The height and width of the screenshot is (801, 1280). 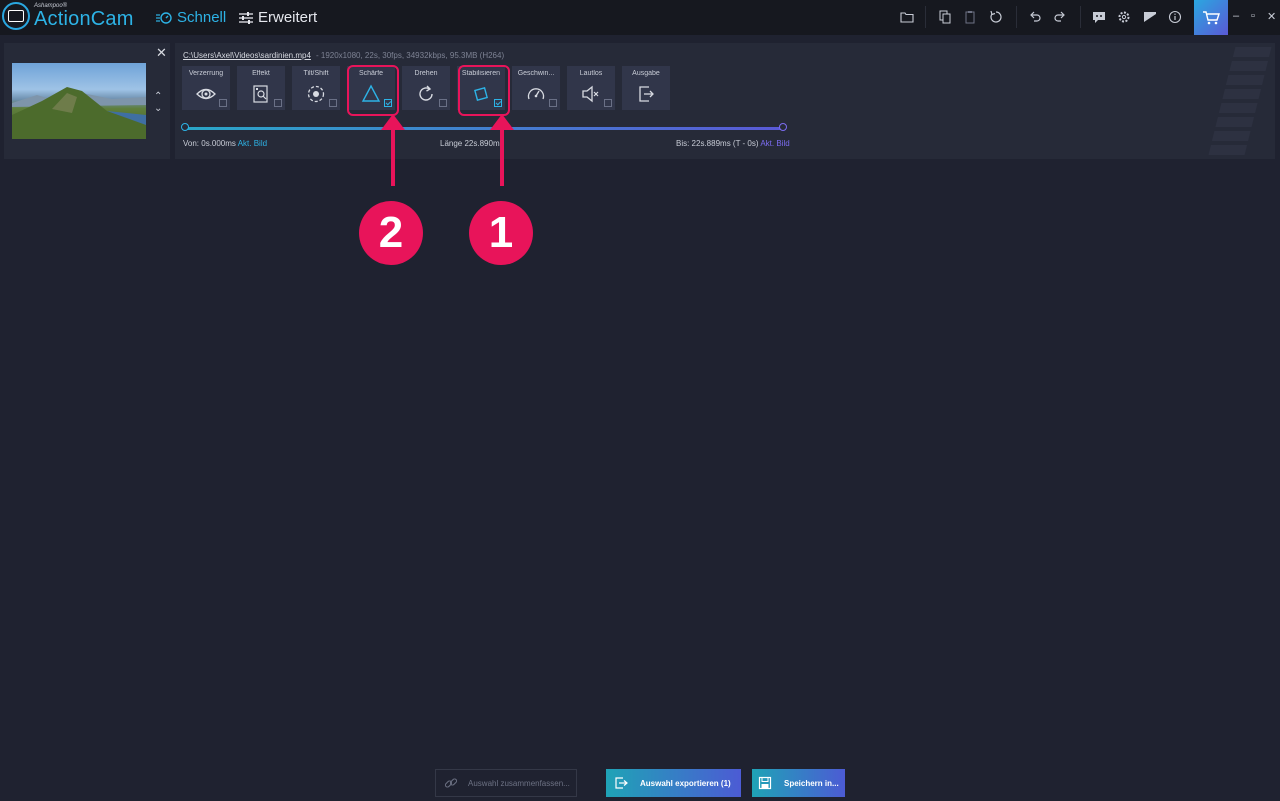 What do you see at coordinates (206, 73) in the screenshot?
I see `tool-label: Verzerrung` at bounding box center [206, 73].